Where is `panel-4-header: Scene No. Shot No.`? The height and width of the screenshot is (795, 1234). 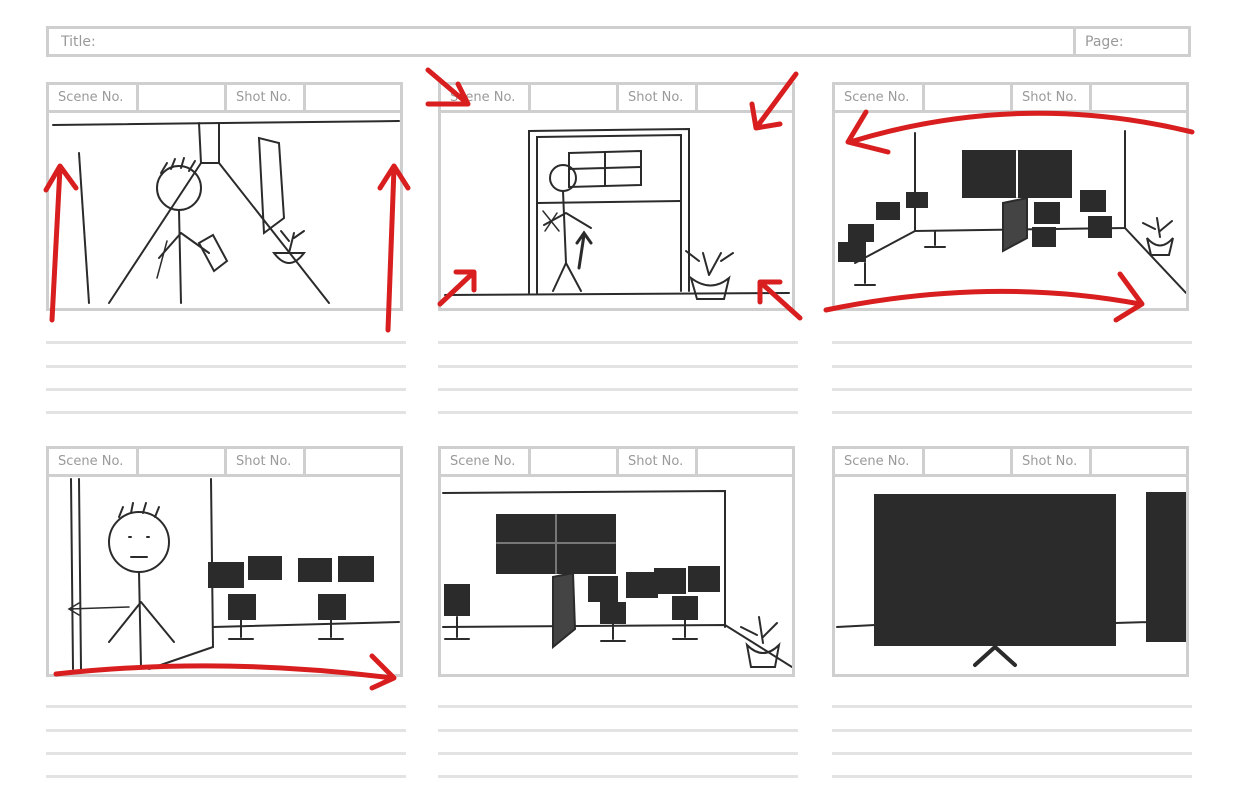
panel-4-header: Scene No. Shot No. is located at coordinates (224, 460).